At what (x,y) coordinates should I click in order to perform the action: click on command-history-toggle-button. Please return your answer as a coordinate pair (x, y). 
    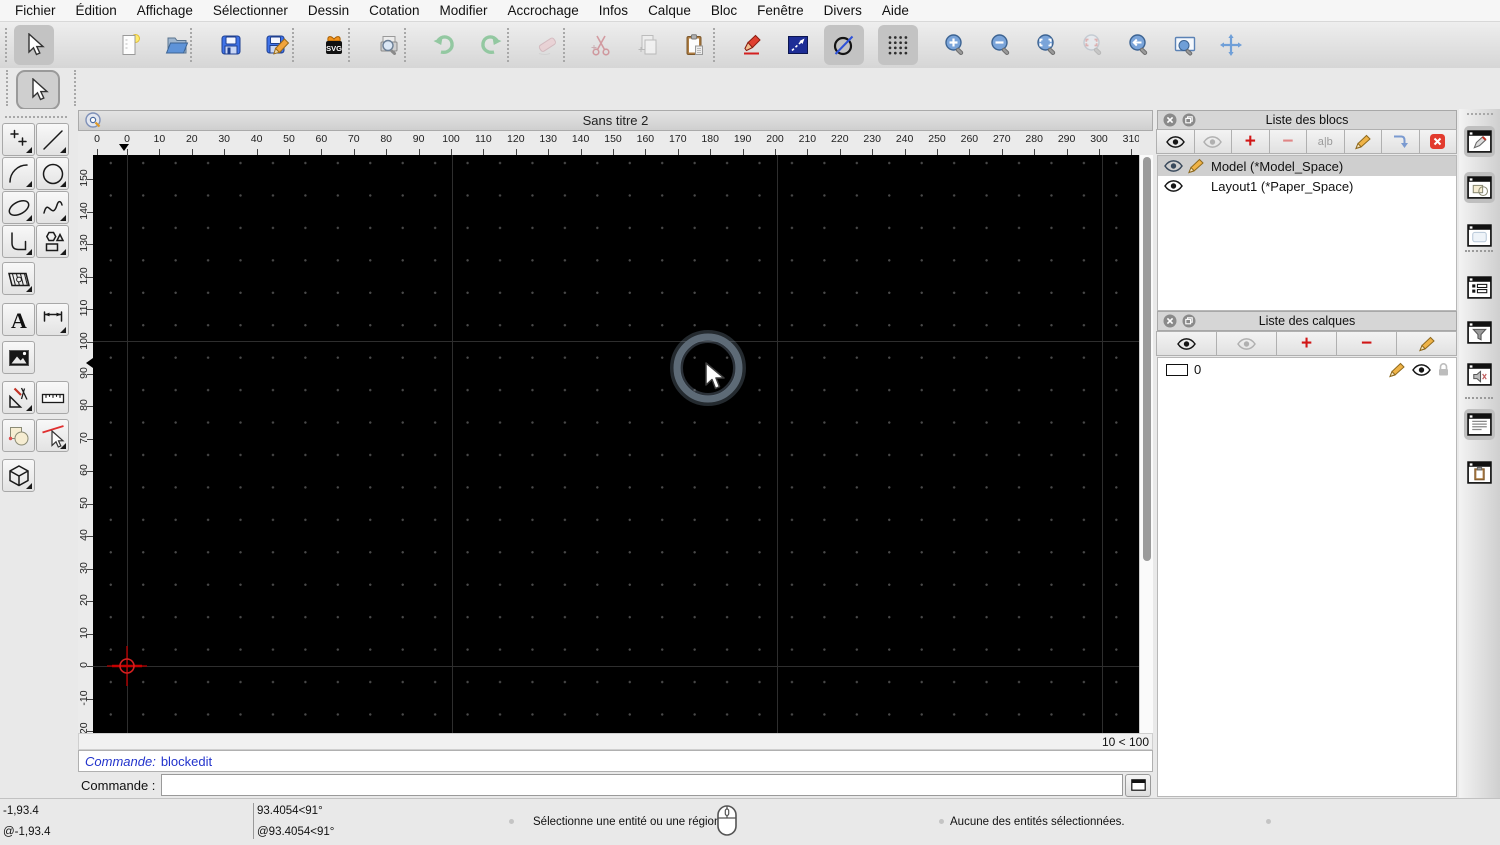
    Looking at the image, I should click on (1479, 424).